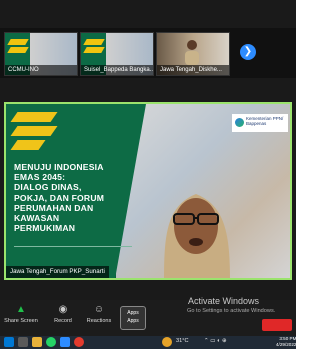  Describe the element at coordinates (133, 313) in the screenshot. I see `apps-chip-label: Apps` at that location.